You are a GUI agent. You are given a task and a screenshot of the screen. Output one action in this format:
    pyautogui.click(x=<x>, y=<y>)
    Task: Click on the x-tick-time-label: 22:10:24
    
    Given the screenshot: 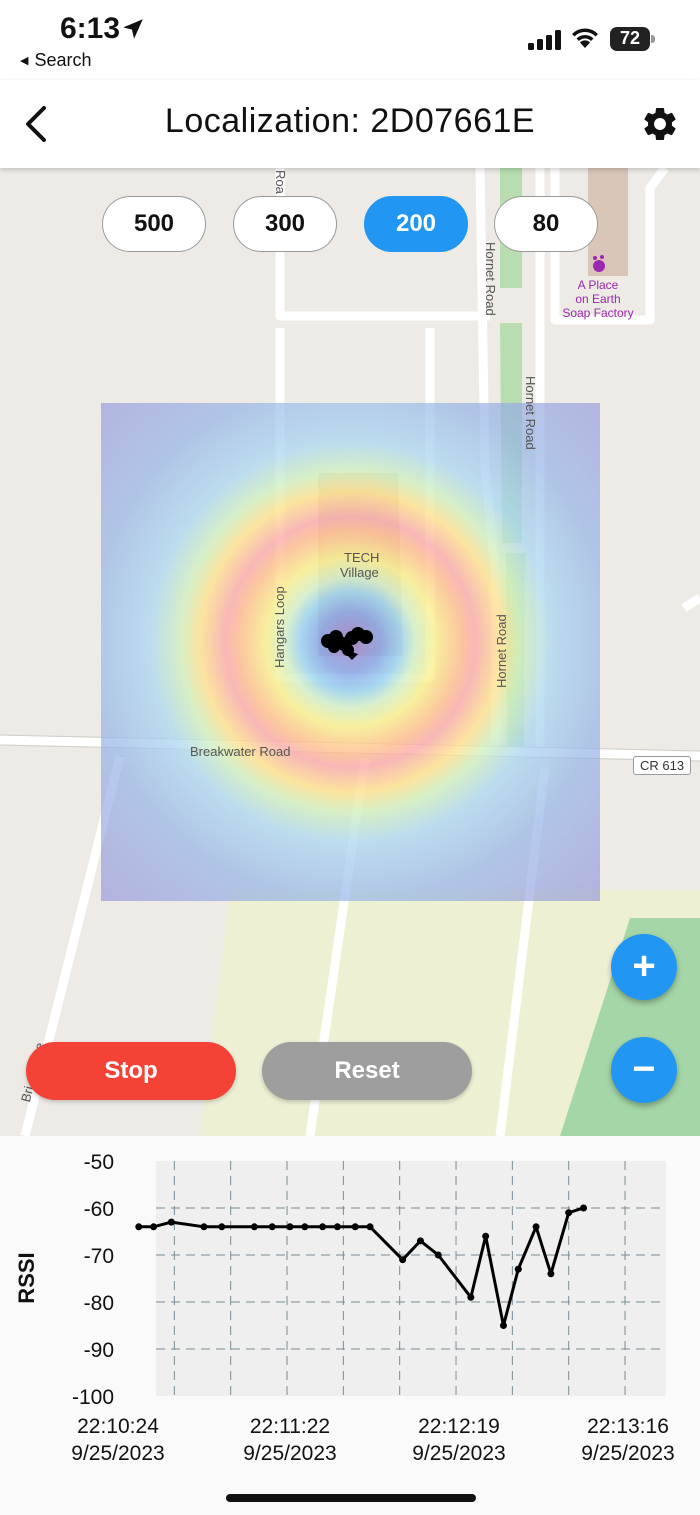 What is the action you would take?
    pyautogui.click(x=118, y=1426)
    